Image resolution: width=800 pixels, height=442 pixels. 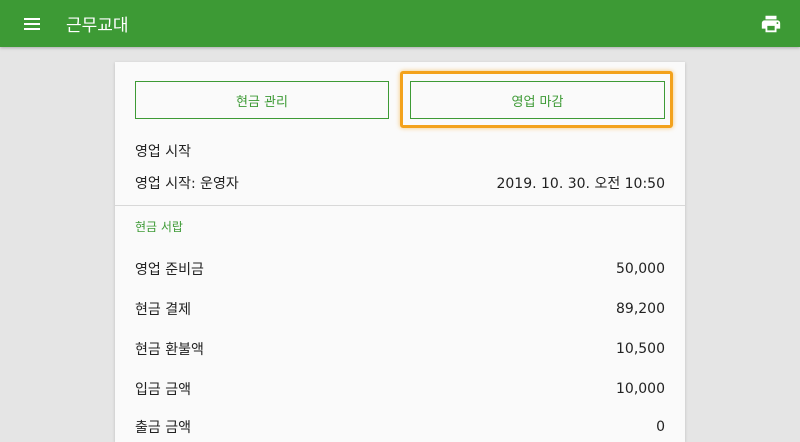 I want to click on row-label: 현금 결제, so click(x=163, y=310).